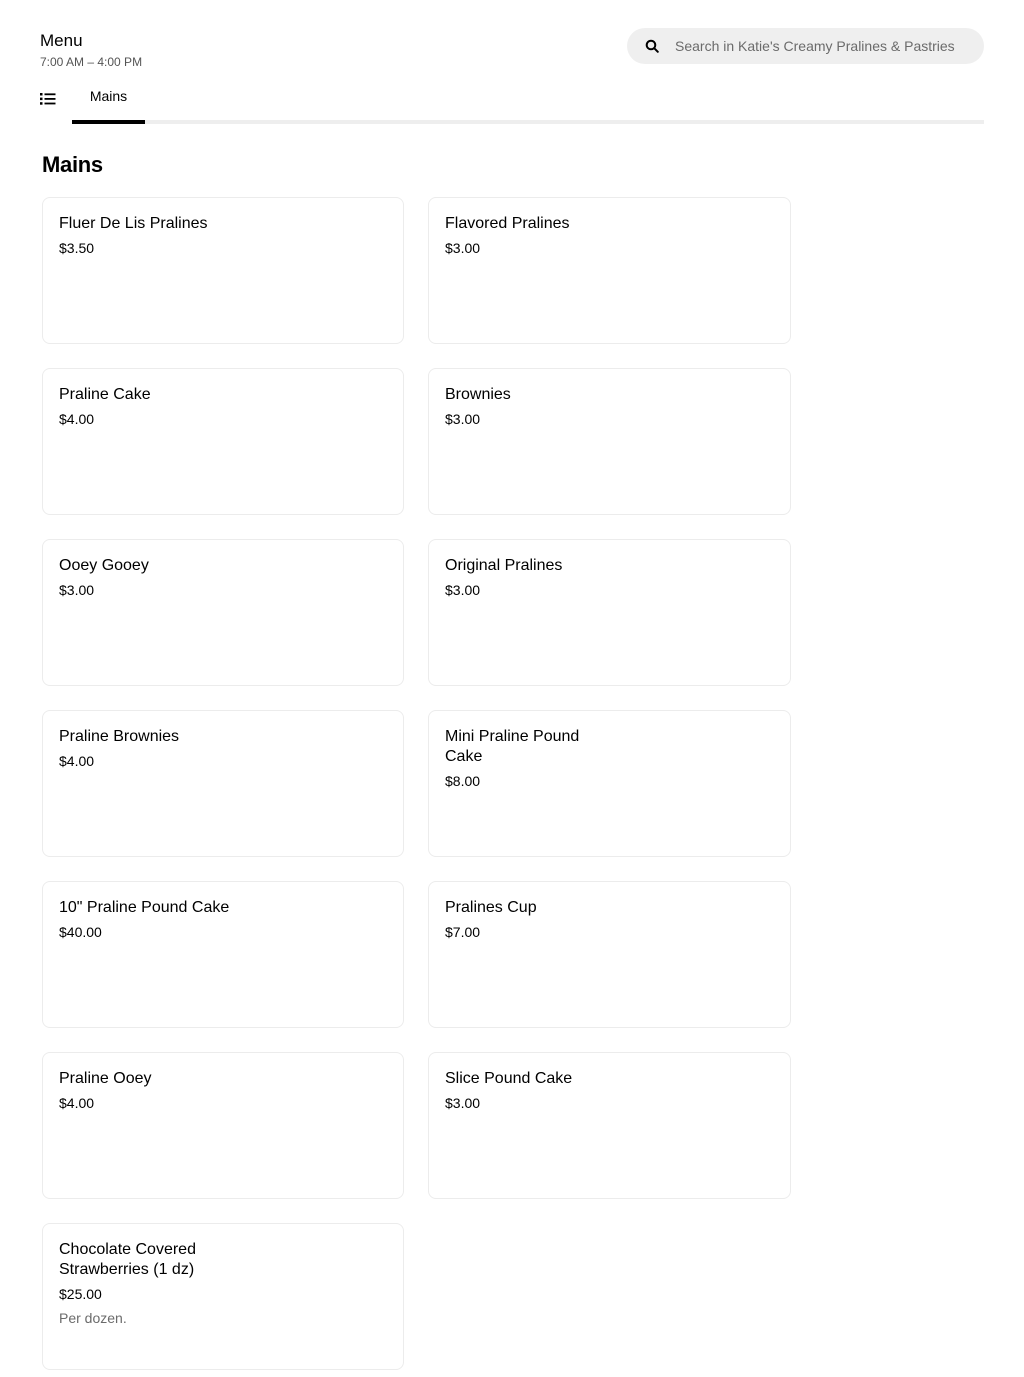 The width and height of the screenshot is (1024, 1377). I want to click on list-icon, so click(48, 99).